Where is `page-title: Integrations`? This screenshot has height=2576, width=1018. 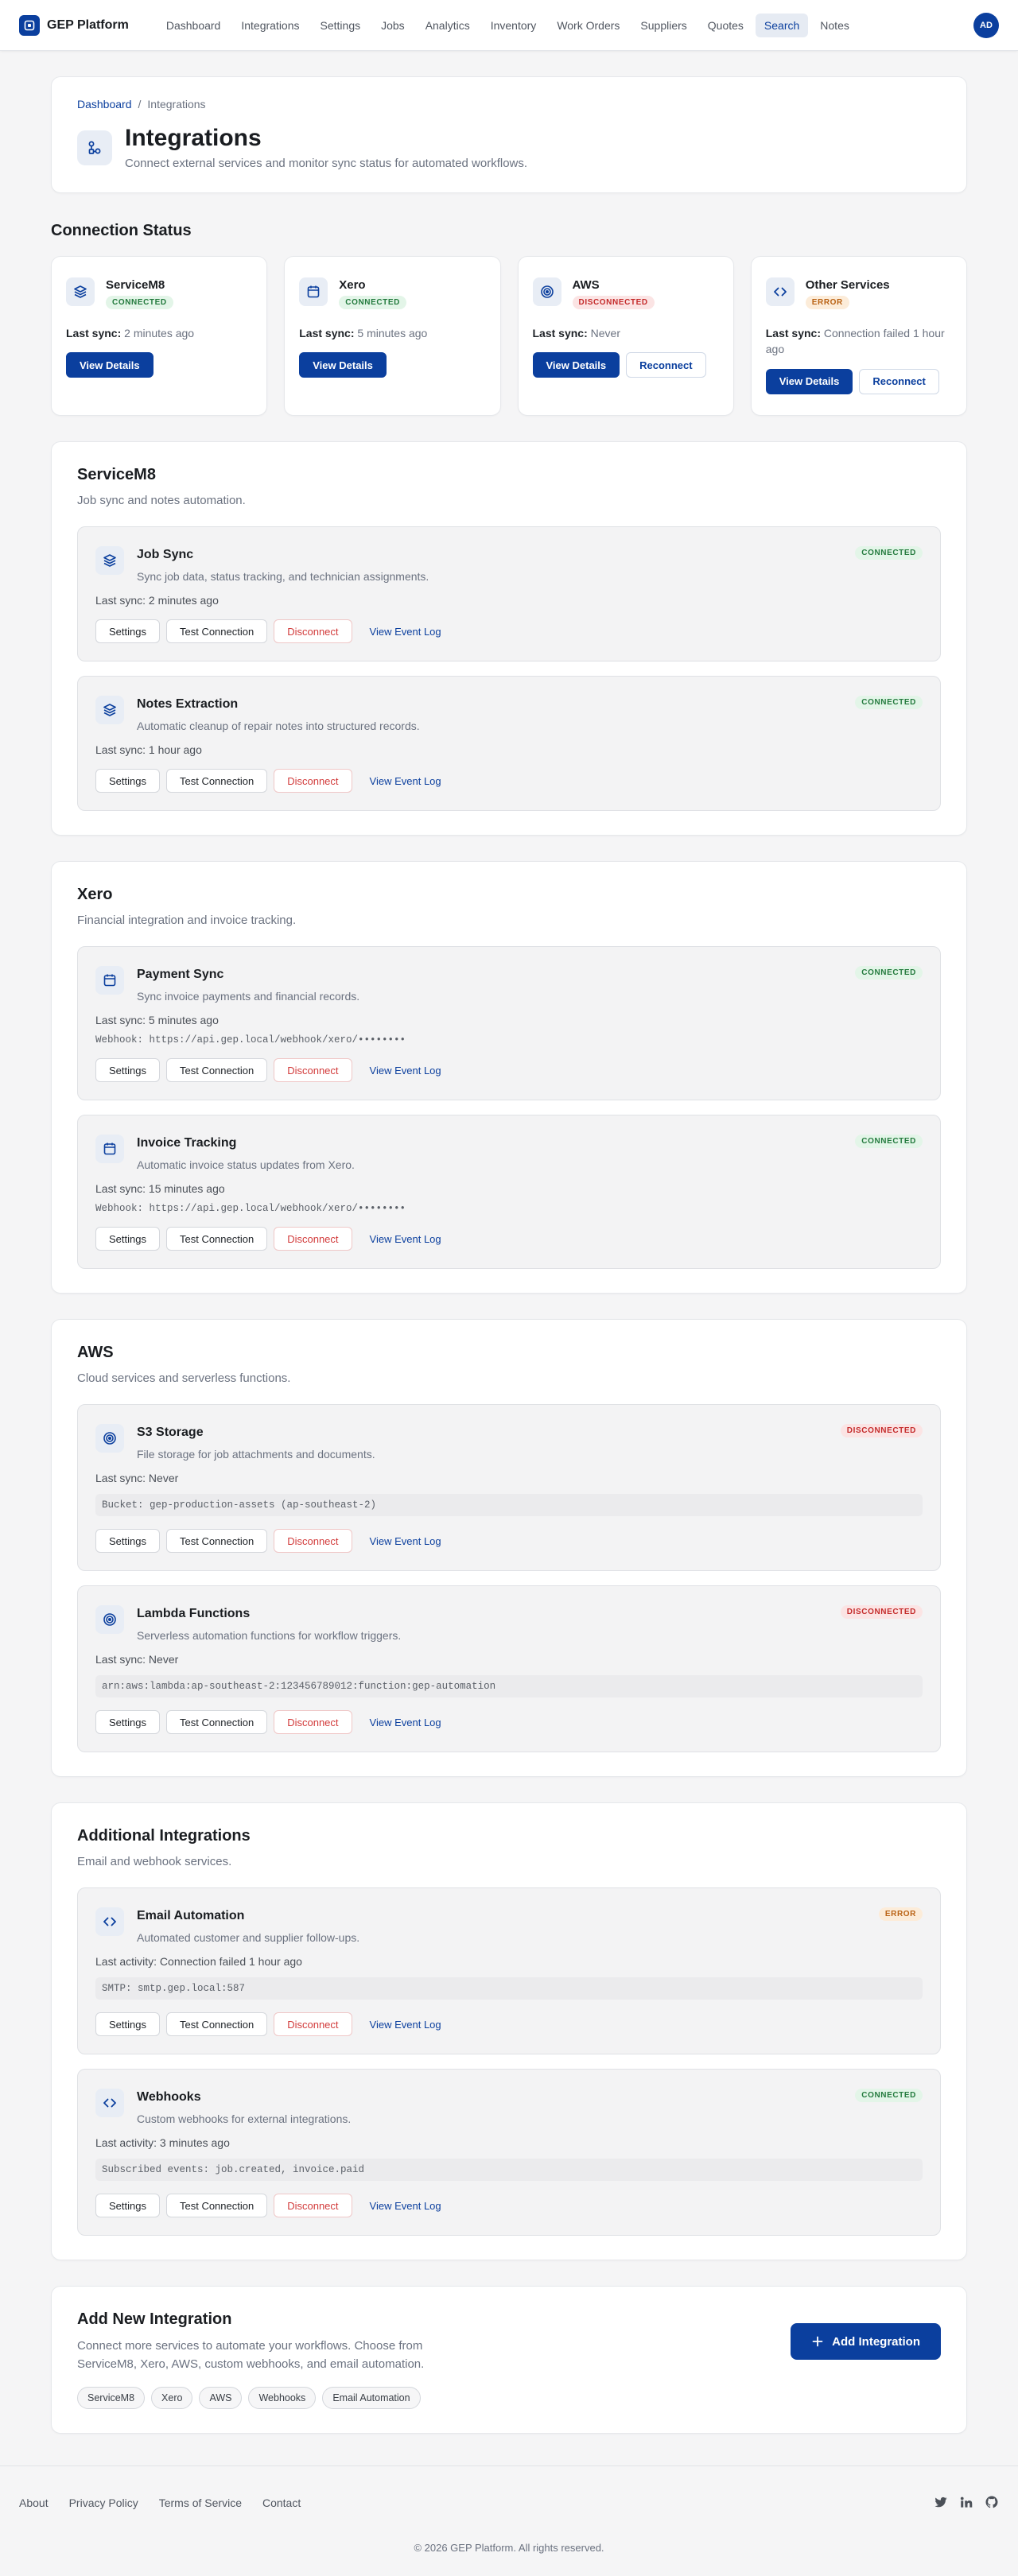
page-title: Integrations is located at coordinates (193, 138).